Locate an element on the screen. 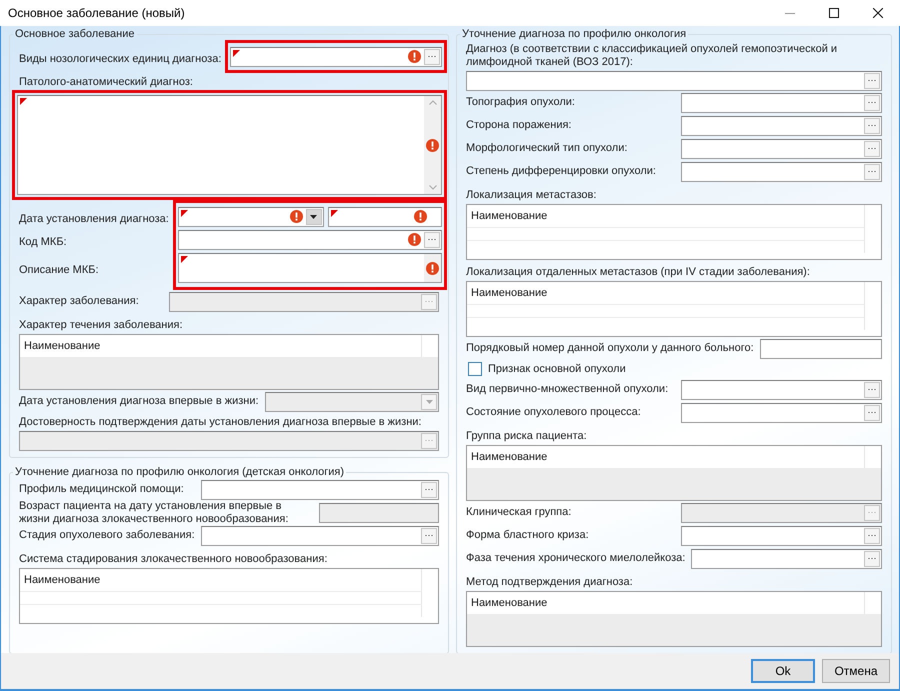 The width and height of the screenshot is (900, 691). field-label: Код МКБ: is located at coordinates (43, 242).